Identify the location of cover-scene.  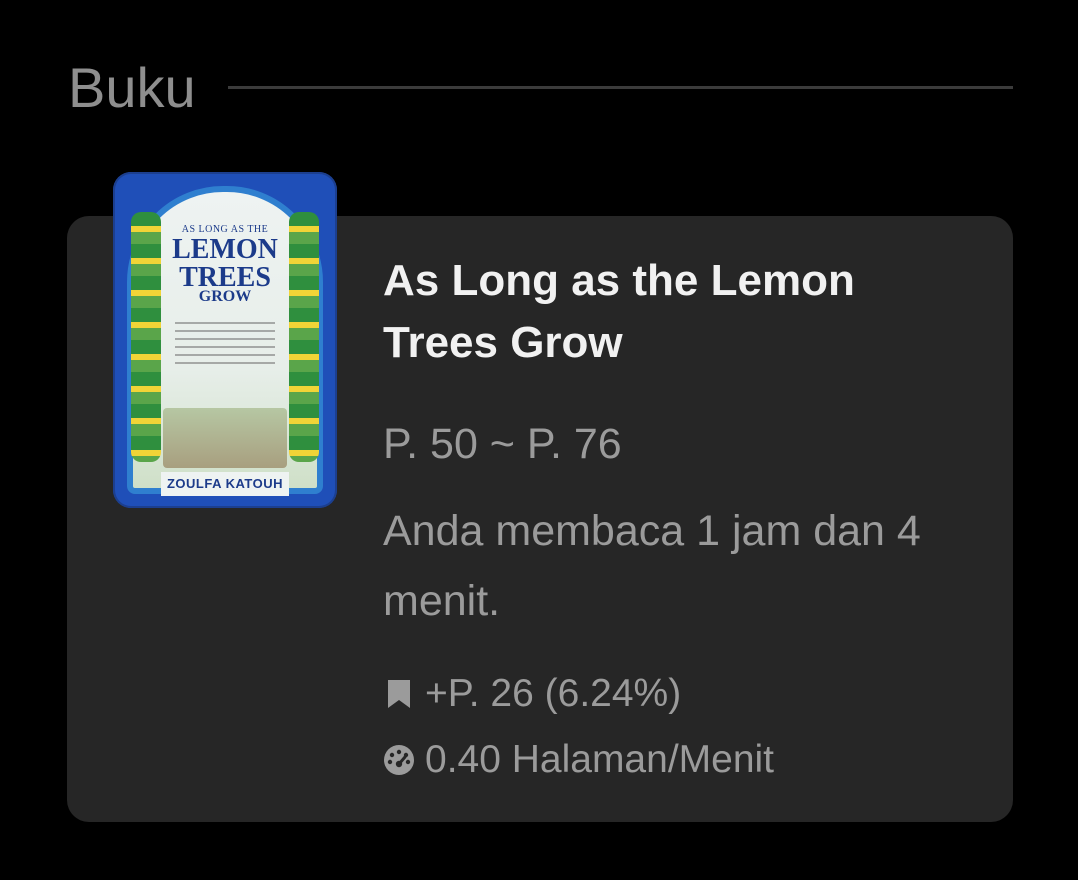
(225, 438).